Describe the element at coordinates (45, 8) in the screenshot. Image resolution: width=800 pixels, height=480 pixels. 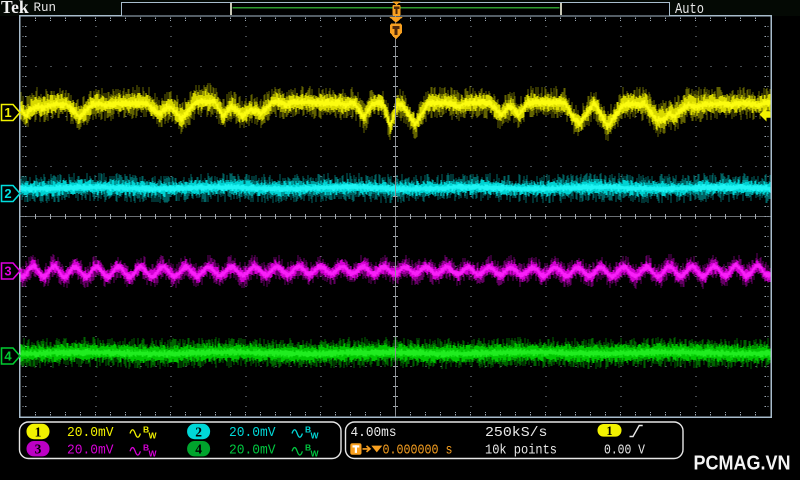
I see `svg-text: Run` at that location.